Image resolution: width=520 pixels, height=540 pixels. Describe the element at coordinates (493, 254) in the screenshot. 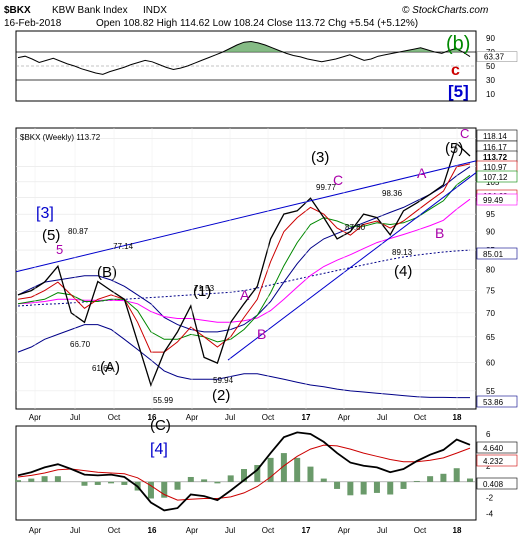

I see `price-tag-label: 85.01` at that location.